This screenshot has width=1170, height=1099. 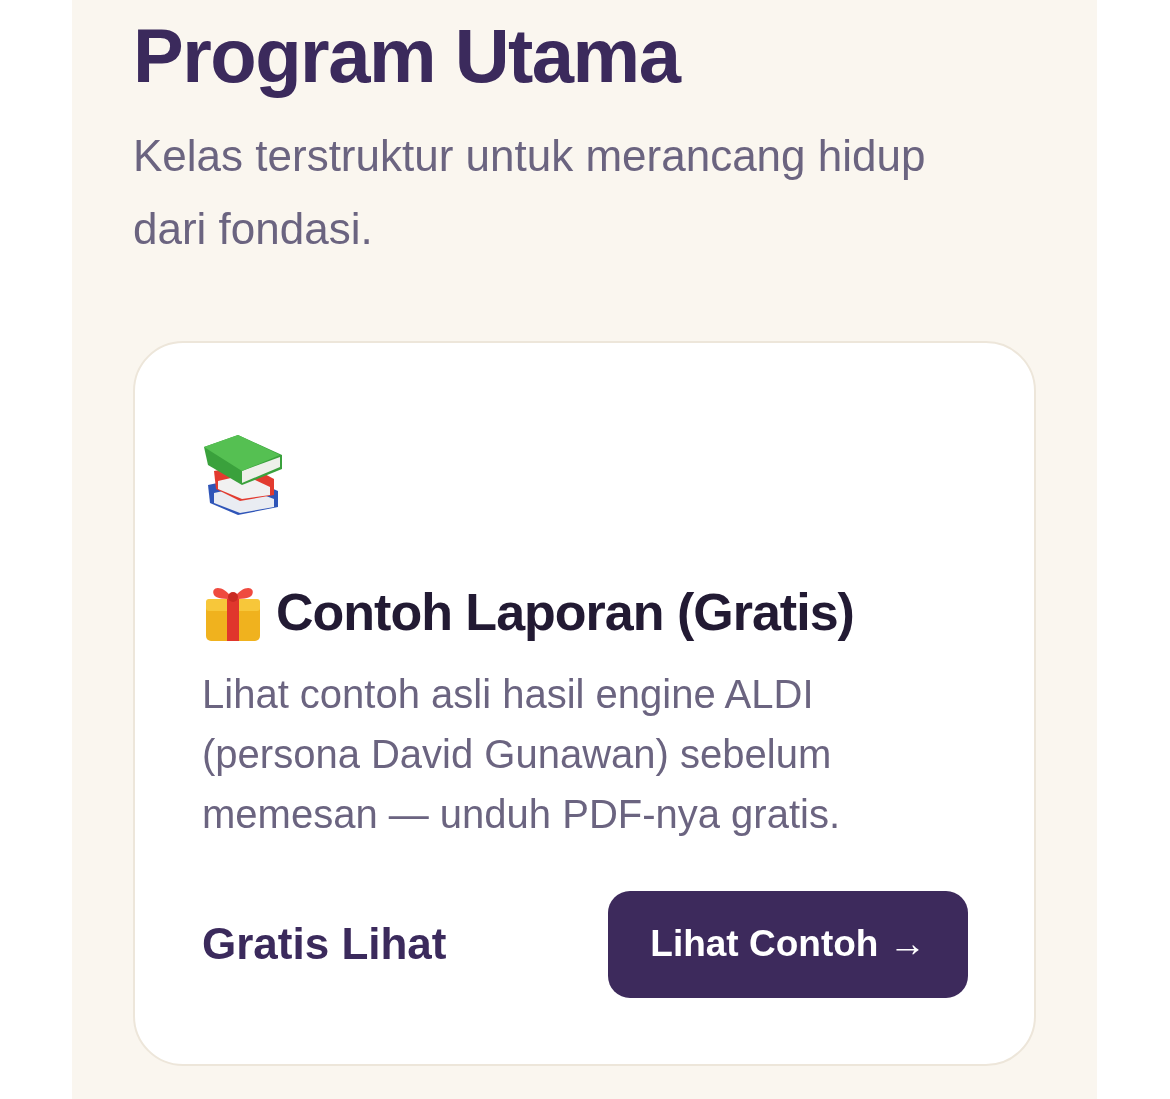 I want to click on price-label: Gratis Lihat, so click(x=324, y=944).